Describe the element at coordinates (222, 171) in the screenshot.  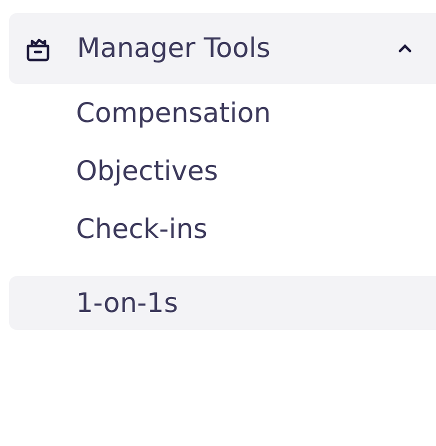
I see `nav-item: Objectives` at that location.